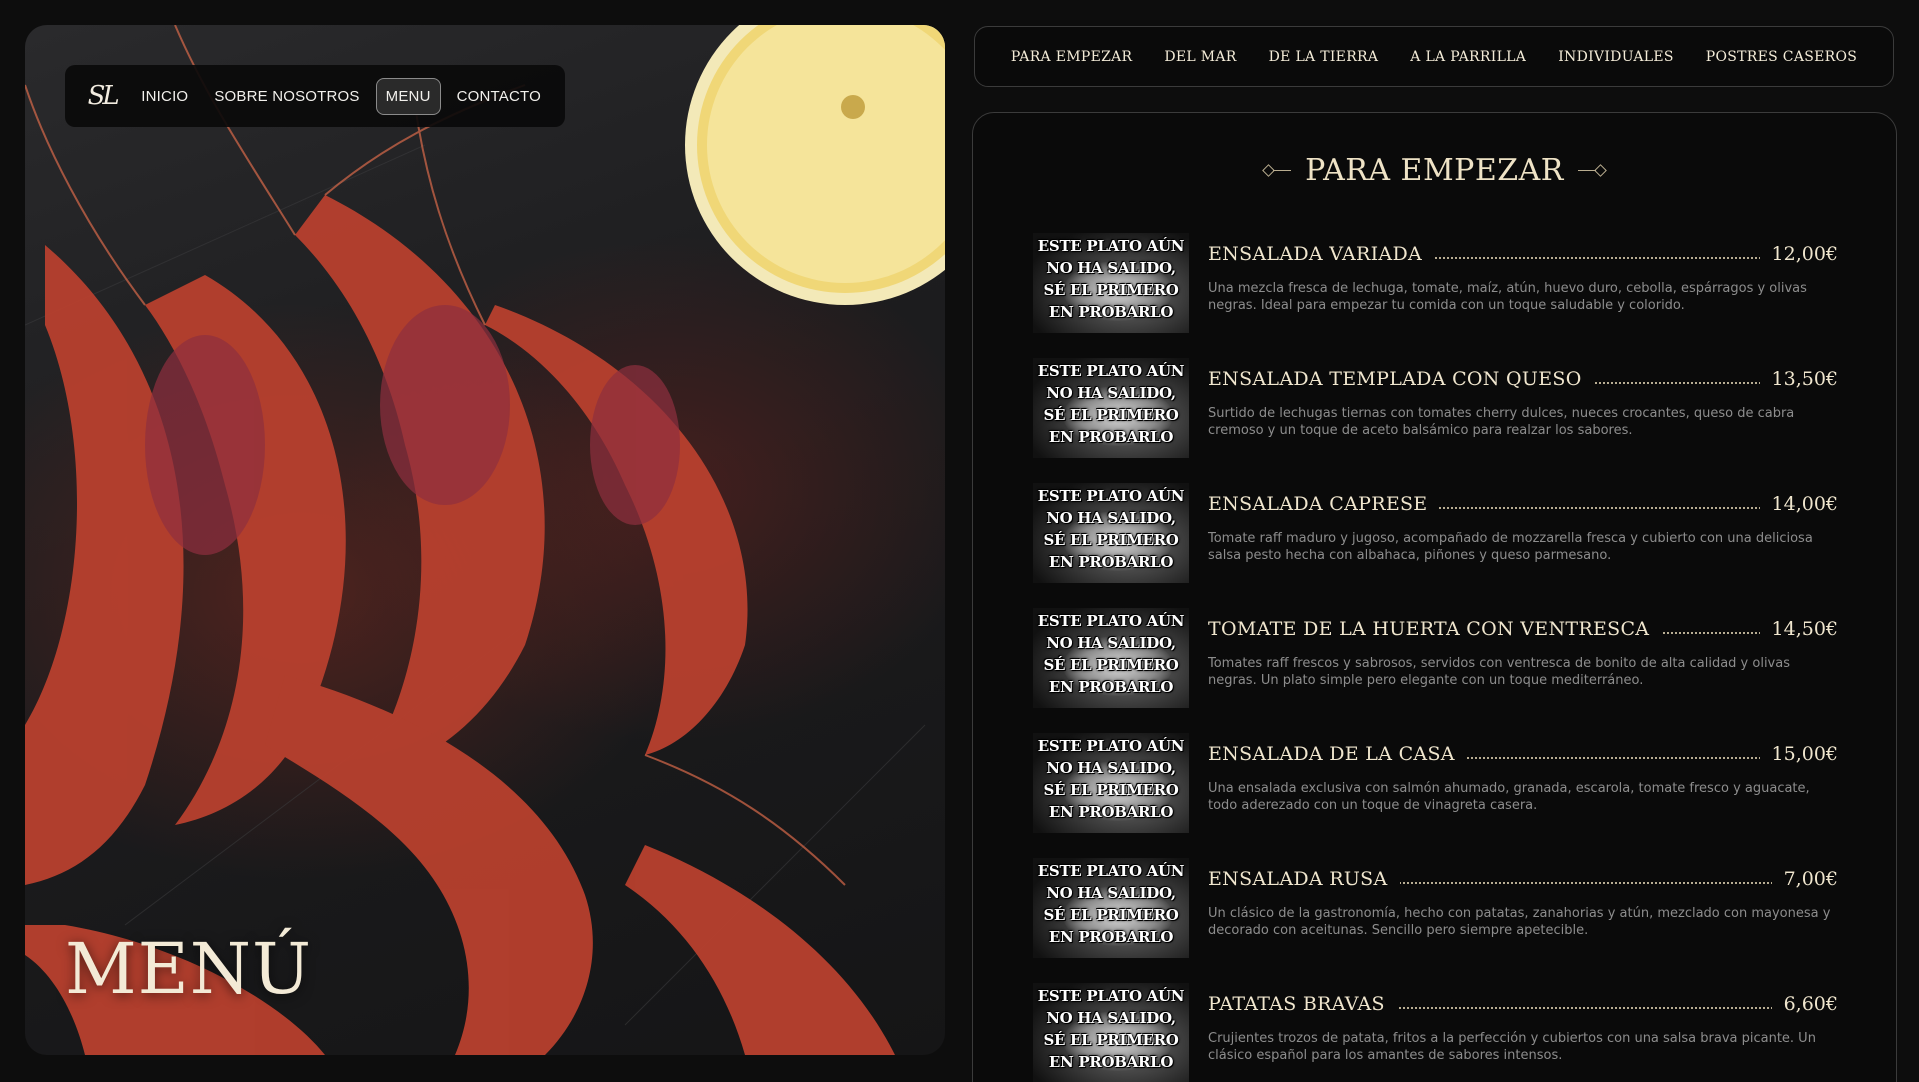 The height and width of the screenshot is (1082, 1919). Describe the element at coordinates (164, 96) in the screenshot. I see `nav-inicio: INICIO` at that location.